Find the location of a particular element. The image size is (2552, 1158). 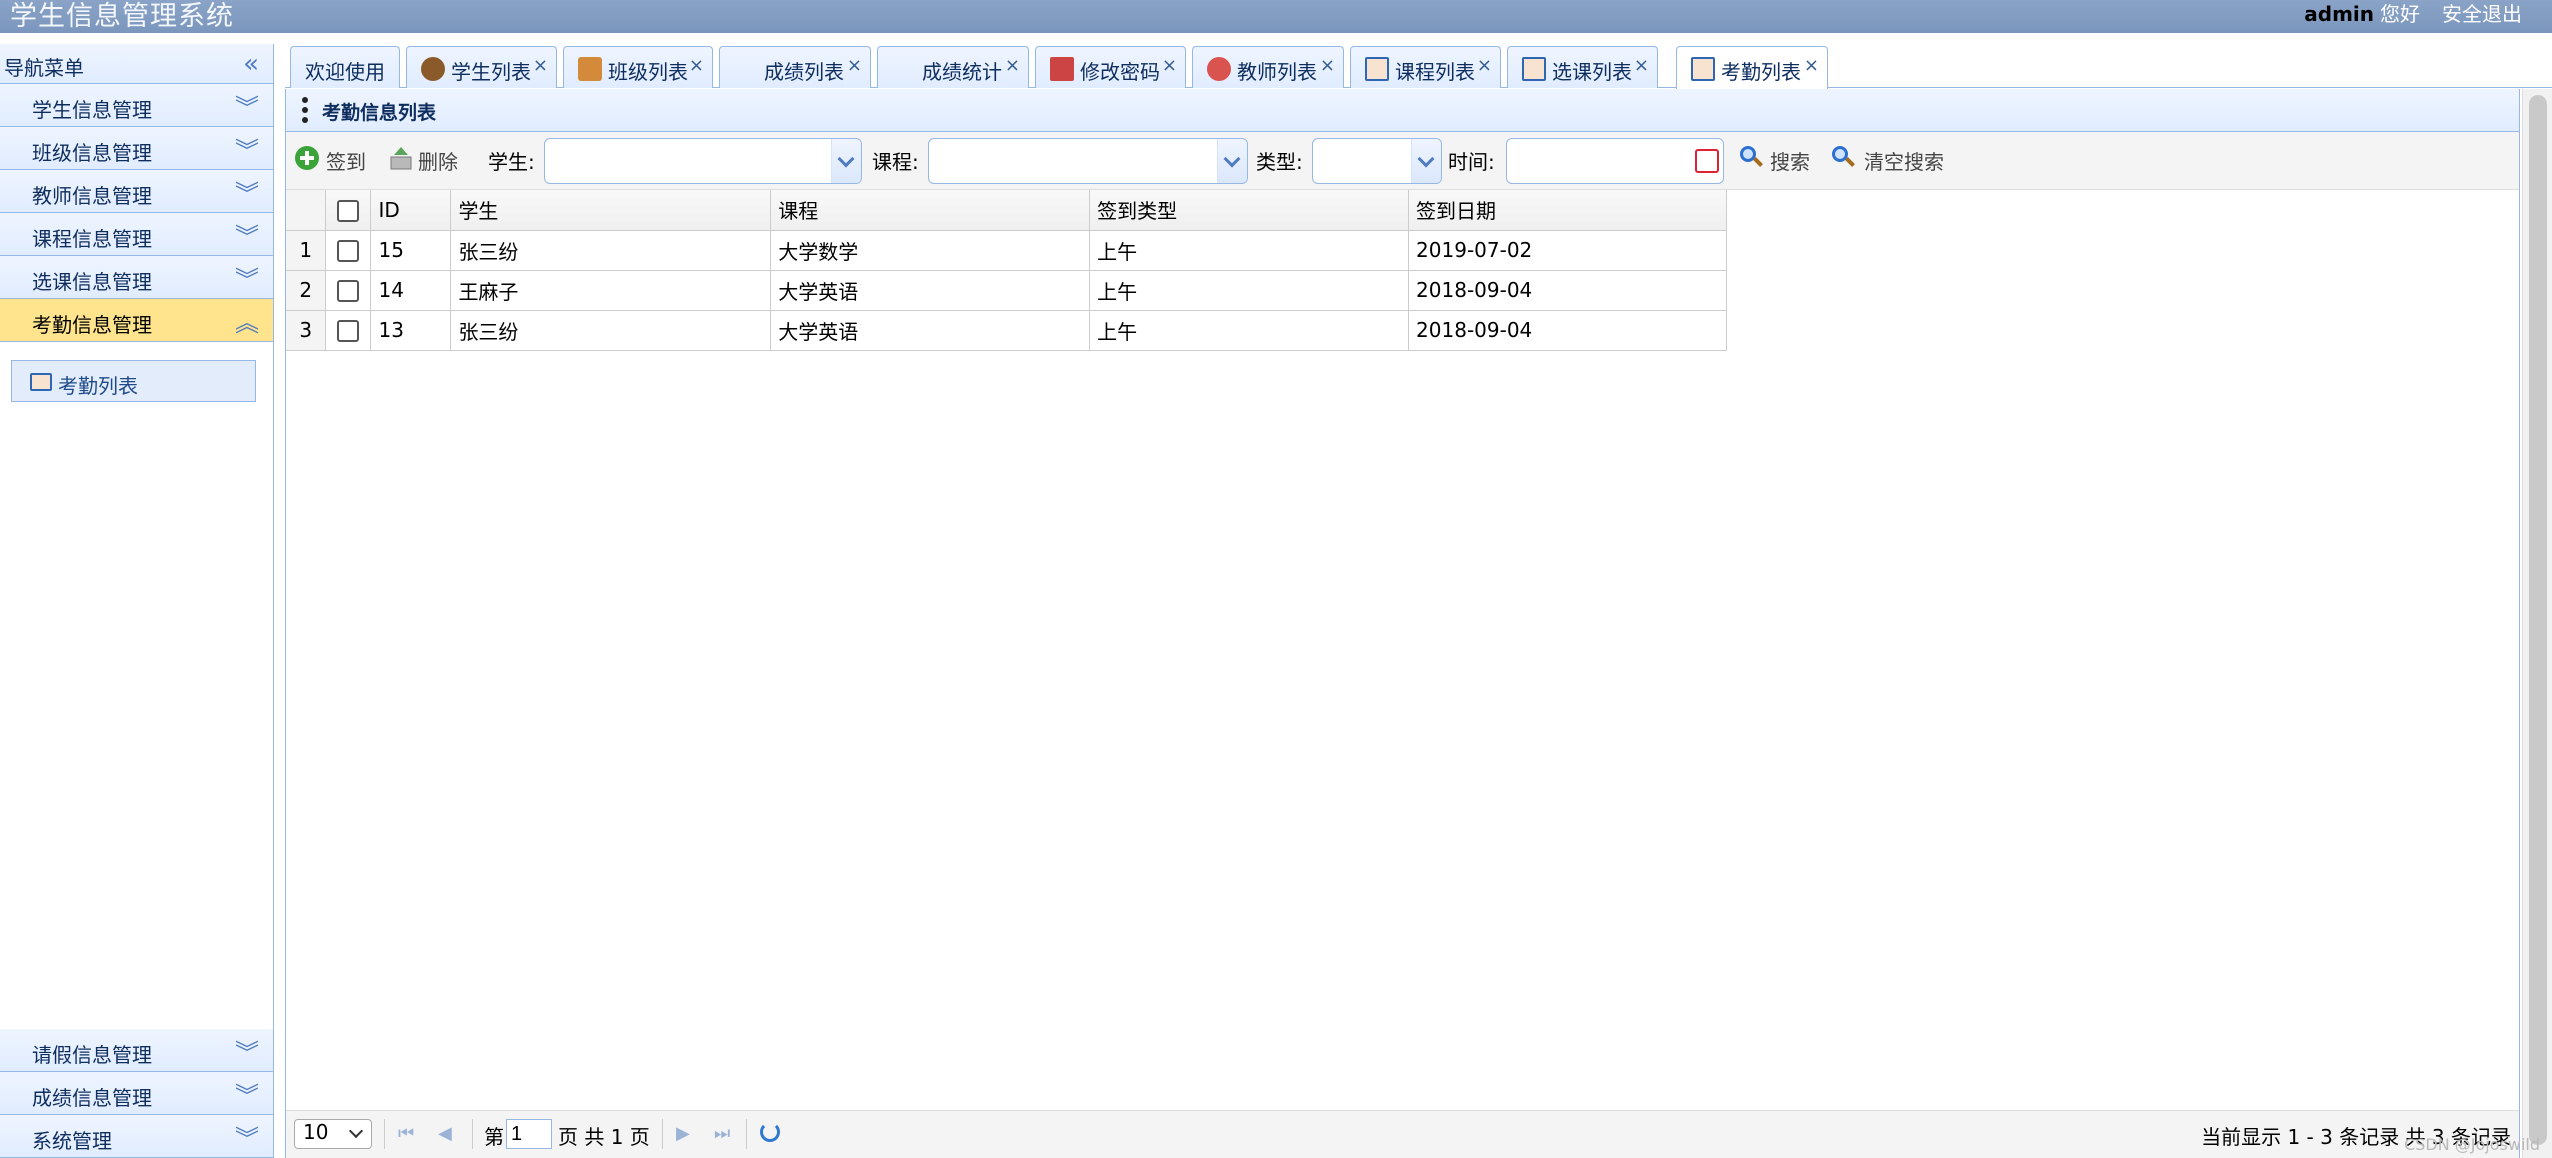

tab-student-list: 学生列表 × is located at coordinates (481, 67).